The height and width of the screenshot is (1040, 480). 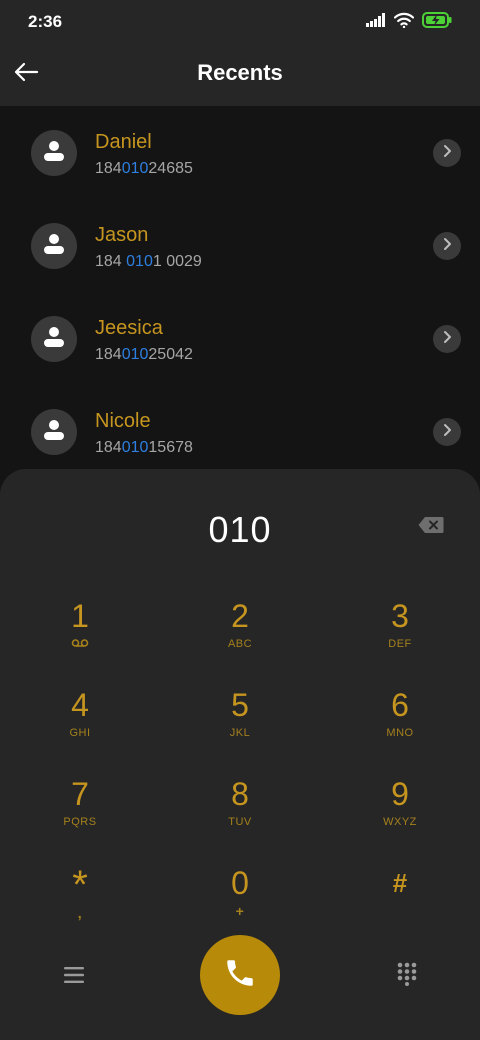 What do you see at coordinates (240, 431) in the screenshot?
I see `recent-item-nicole: Nicole 18401015678` at bounding box center [240, 431].